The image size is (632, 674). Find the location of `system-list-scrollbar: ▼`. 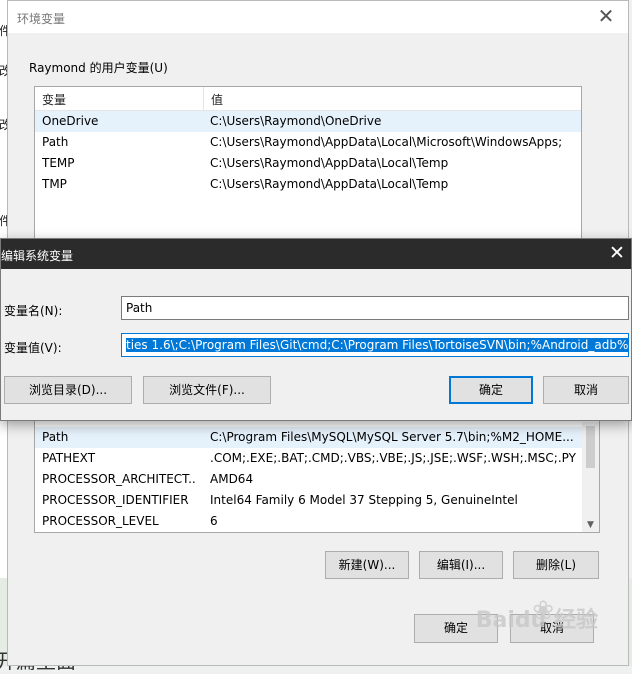

system-list-scrollbar: ▼ is located at coordinates (590, 477).